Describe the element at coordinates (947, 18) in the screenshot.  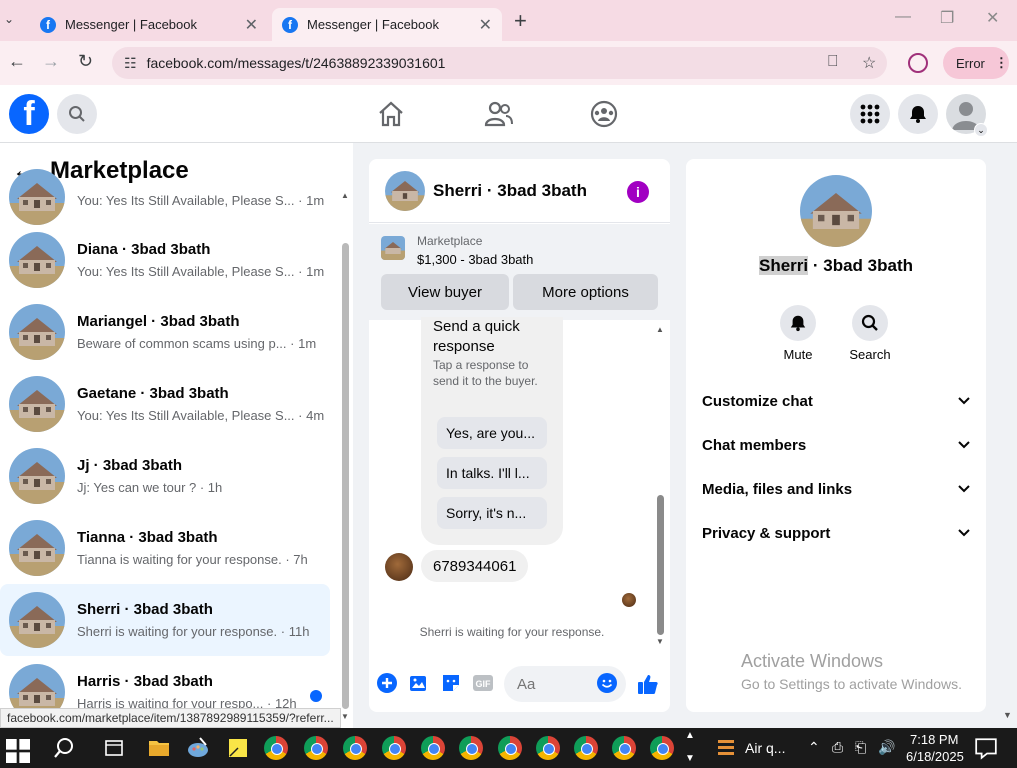
I see `restore-icon: ❐` at that location.